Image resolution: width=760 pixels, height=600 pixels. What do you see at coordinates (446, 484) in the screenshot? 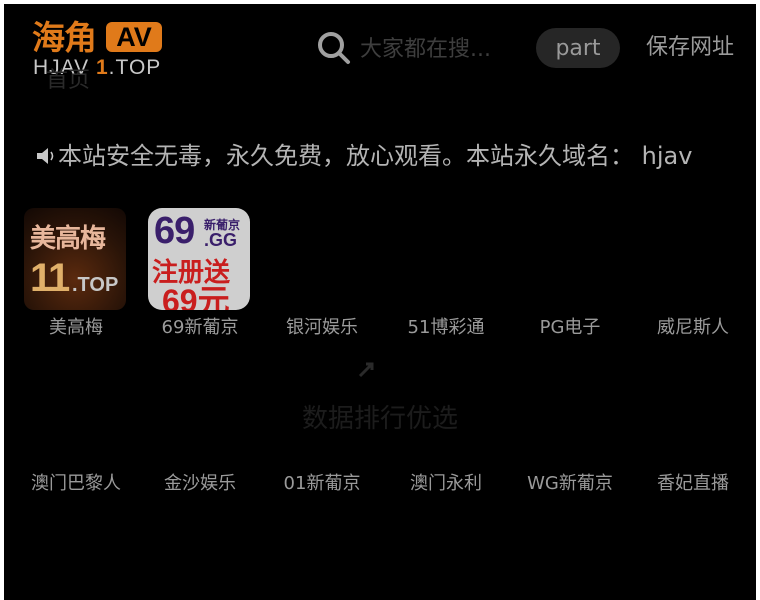
I see `ad-label: 澳门永利` at bounding box center [446, 484].